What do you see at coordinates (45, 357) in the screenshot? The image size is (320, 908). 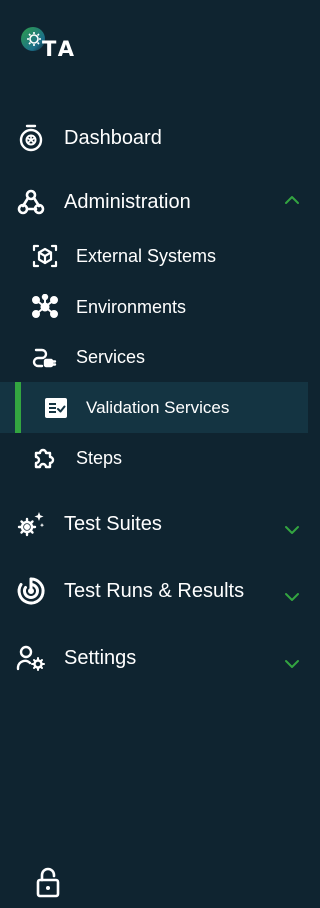 I see `plug-icon` at bounding box center [45, 357].